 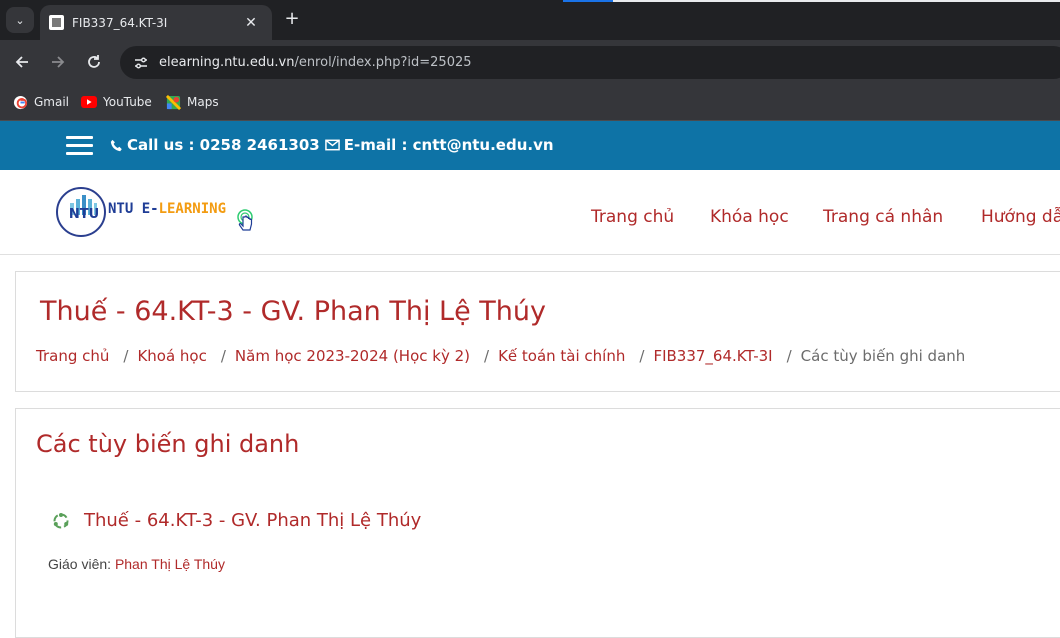 What do you see at coordinates (588, 1) in the screenshot?
I see `tabstrip-accent` at bounding box center [588, 1].